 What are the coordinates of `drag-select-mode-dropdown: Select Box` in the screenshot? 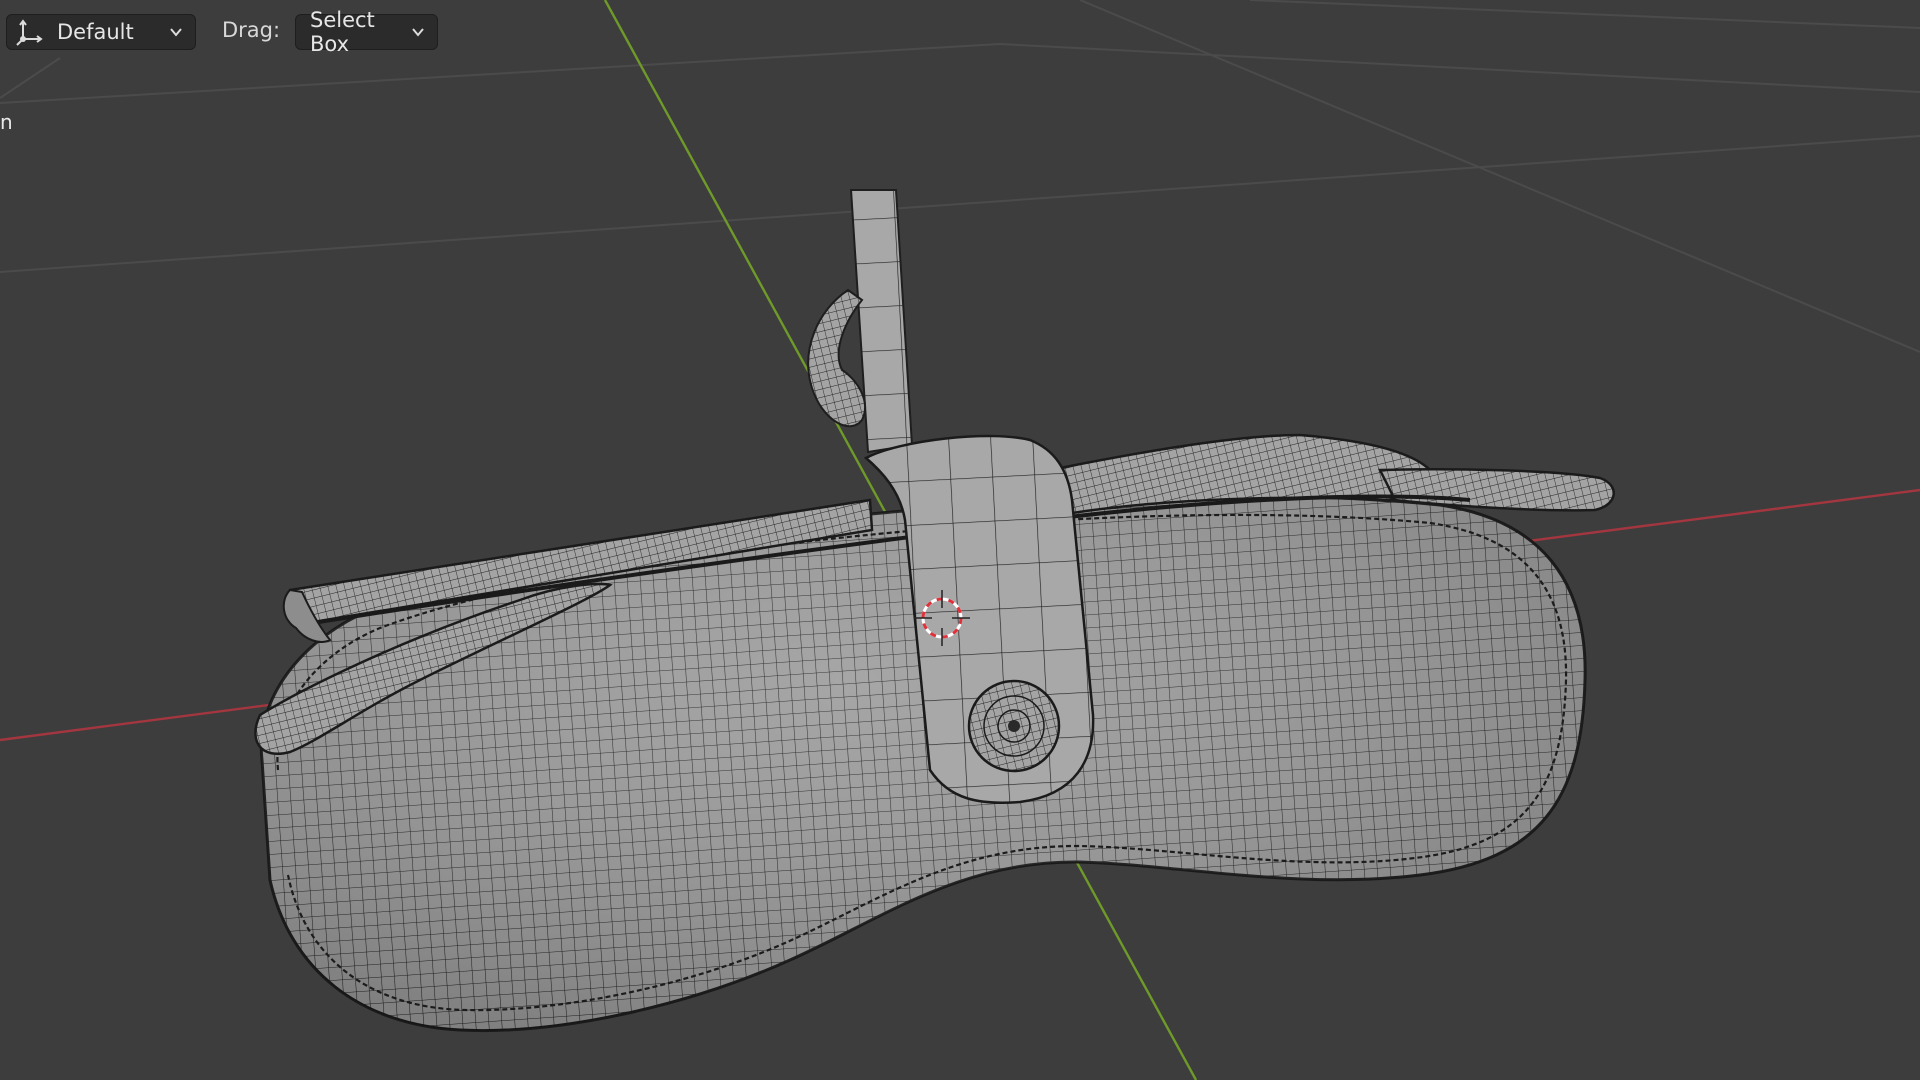 It's located at (366, 32).